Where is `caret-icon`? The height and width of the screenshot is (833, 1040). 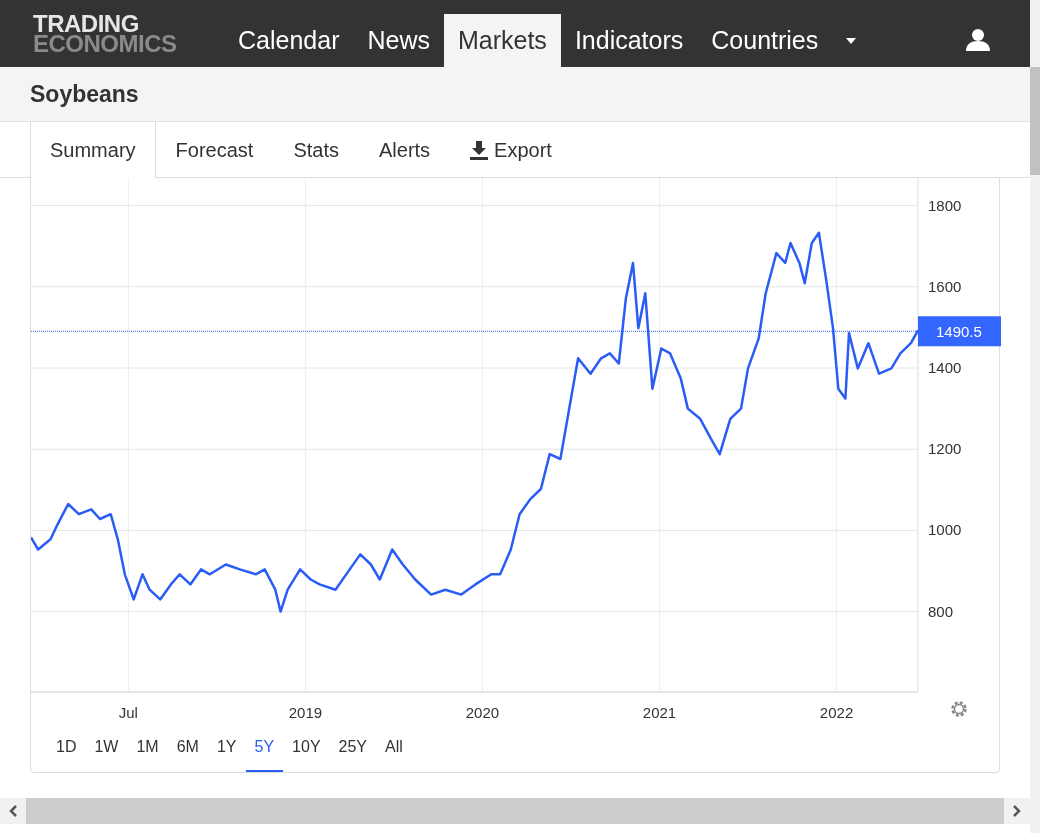 caret-icon is located at coordinates (851, 40).